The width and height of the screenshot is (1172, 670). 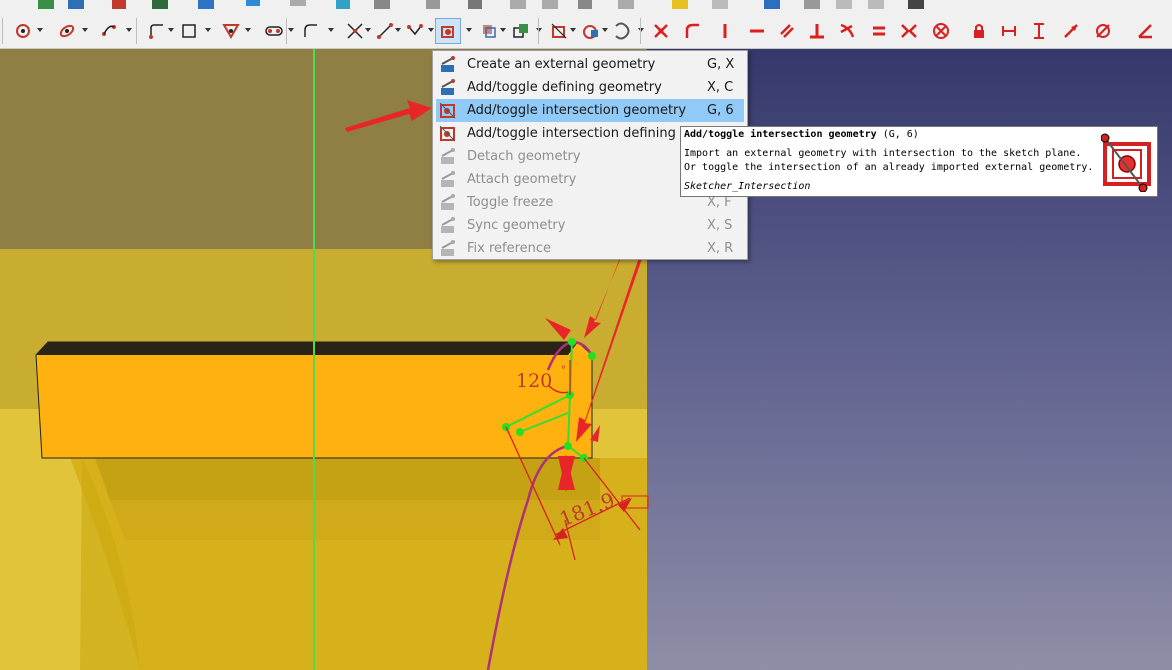 What do you see at coordinates (590, 110) in the screenshot?
I see `menu-item-add-toggle-intersection-geometry: Add/toggle intersection geometry G, 6` at bounding box center [590, 110].